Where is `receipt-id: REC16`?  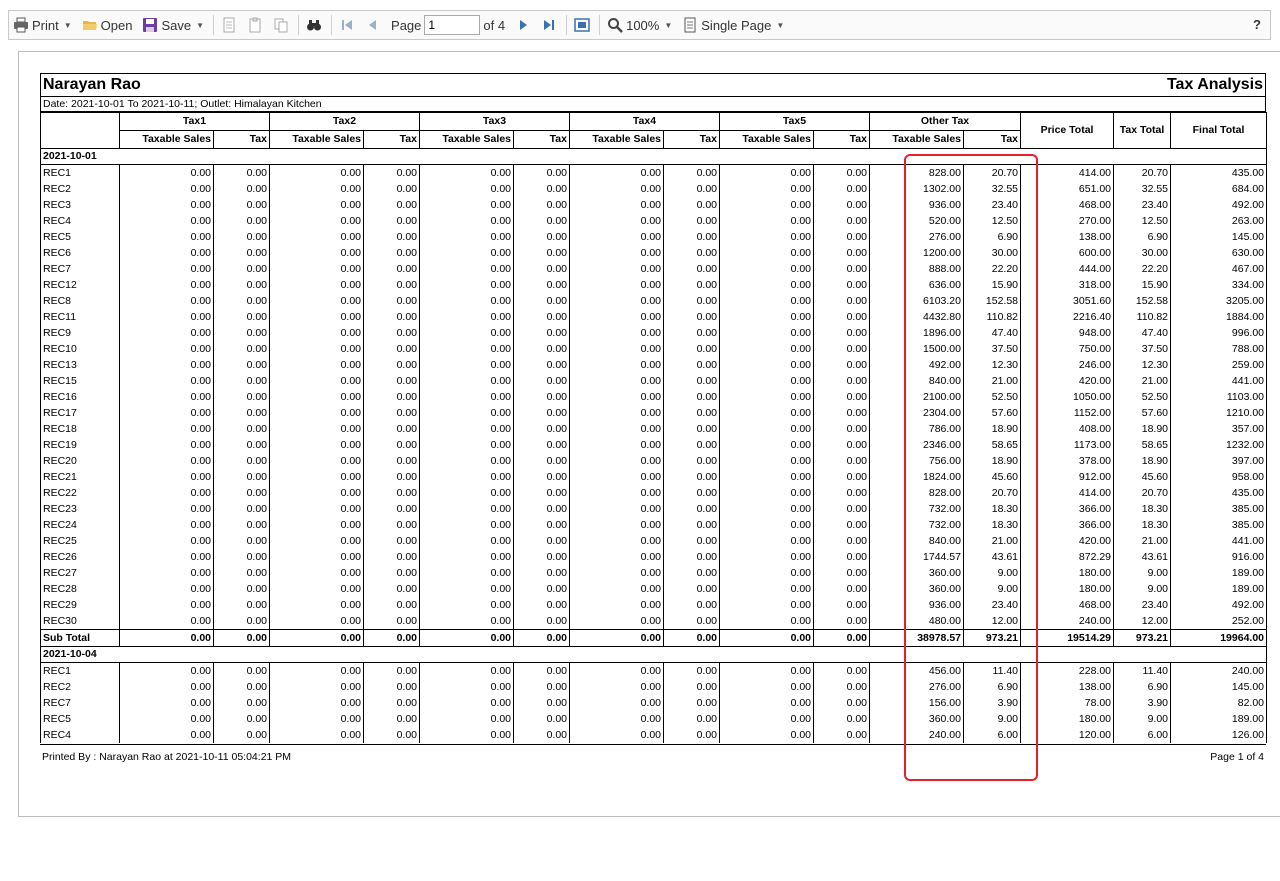 receipt-id: REC16 is located at coordinates (80, 397).